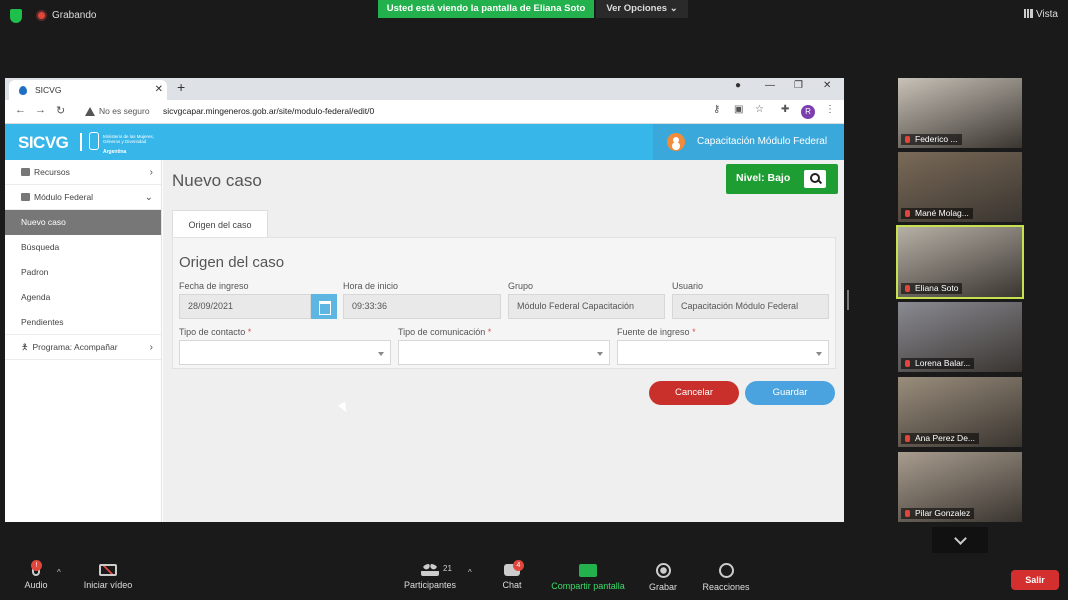 This screenshot has width=1068, height=600. I want to click on share-screen-button: Compartir pantalla, so click(588, 573).